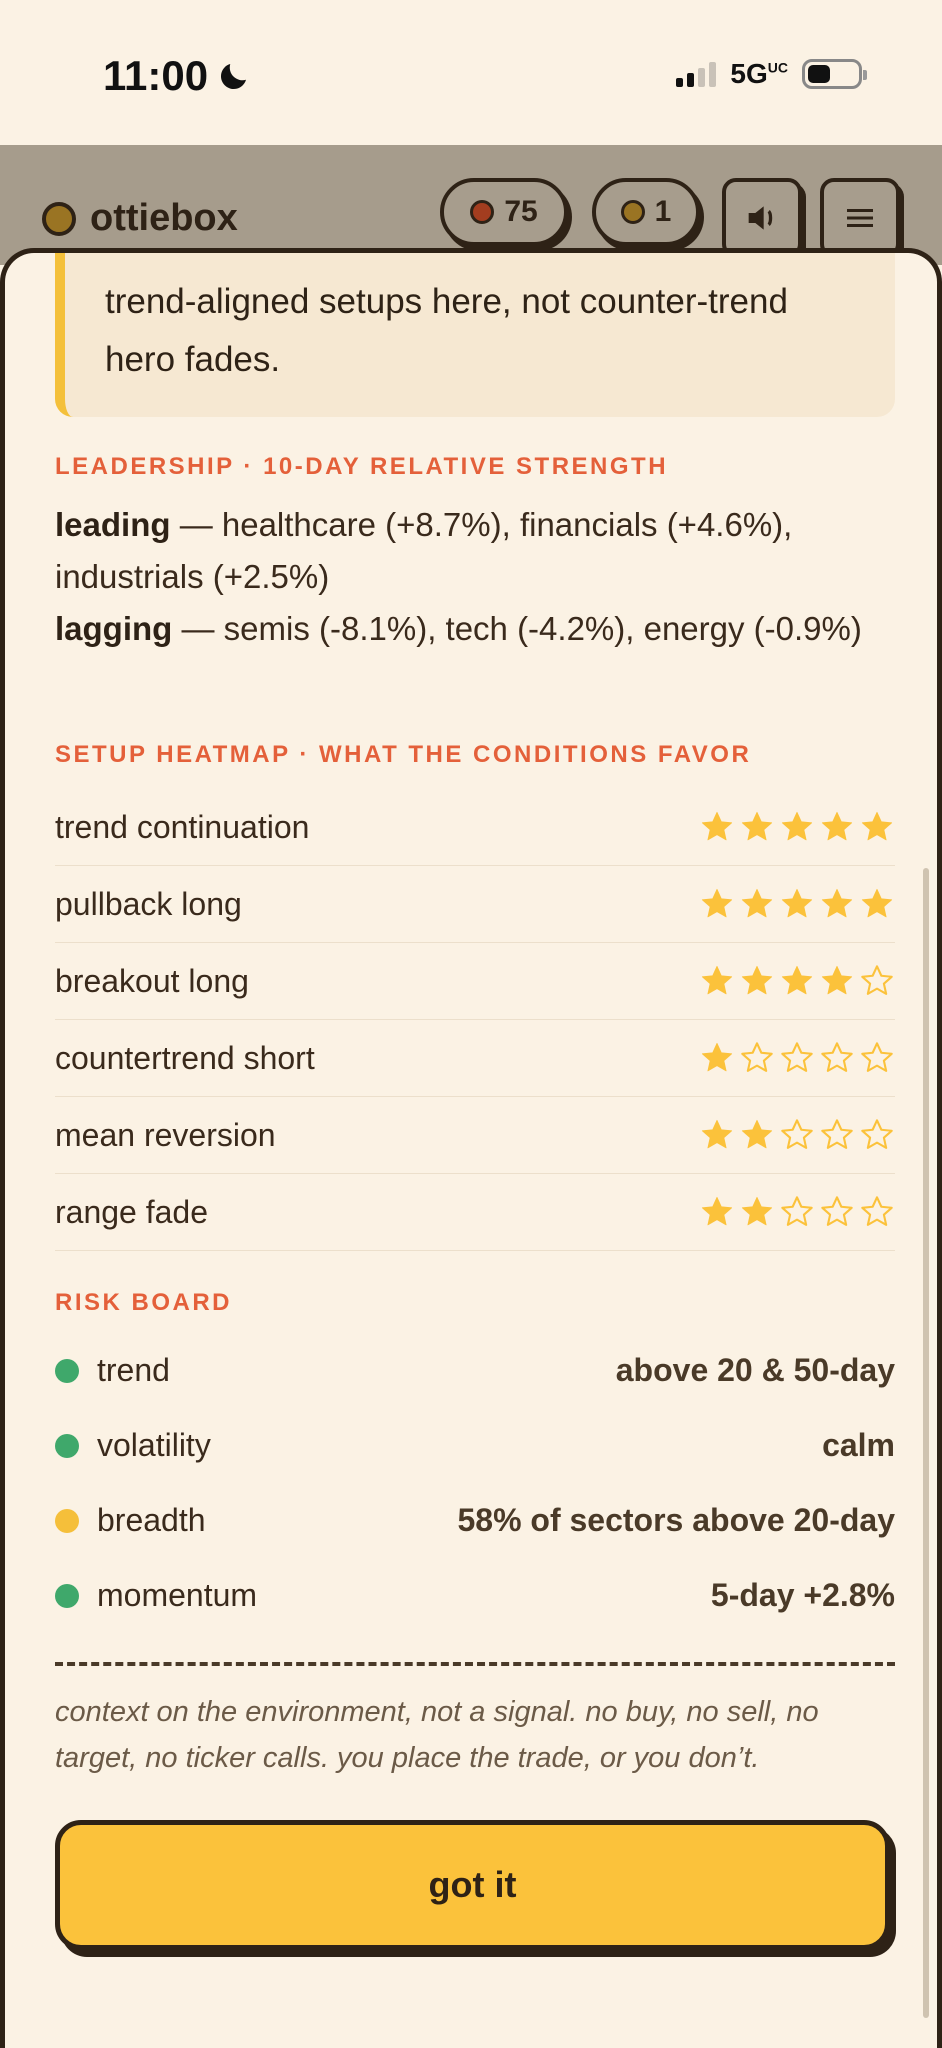 The image size is (942, 2048). What do you see at coordinates (858, 1445) in the screenshot?
I see `risk-value: calm` at bounding box center [858, 1445].